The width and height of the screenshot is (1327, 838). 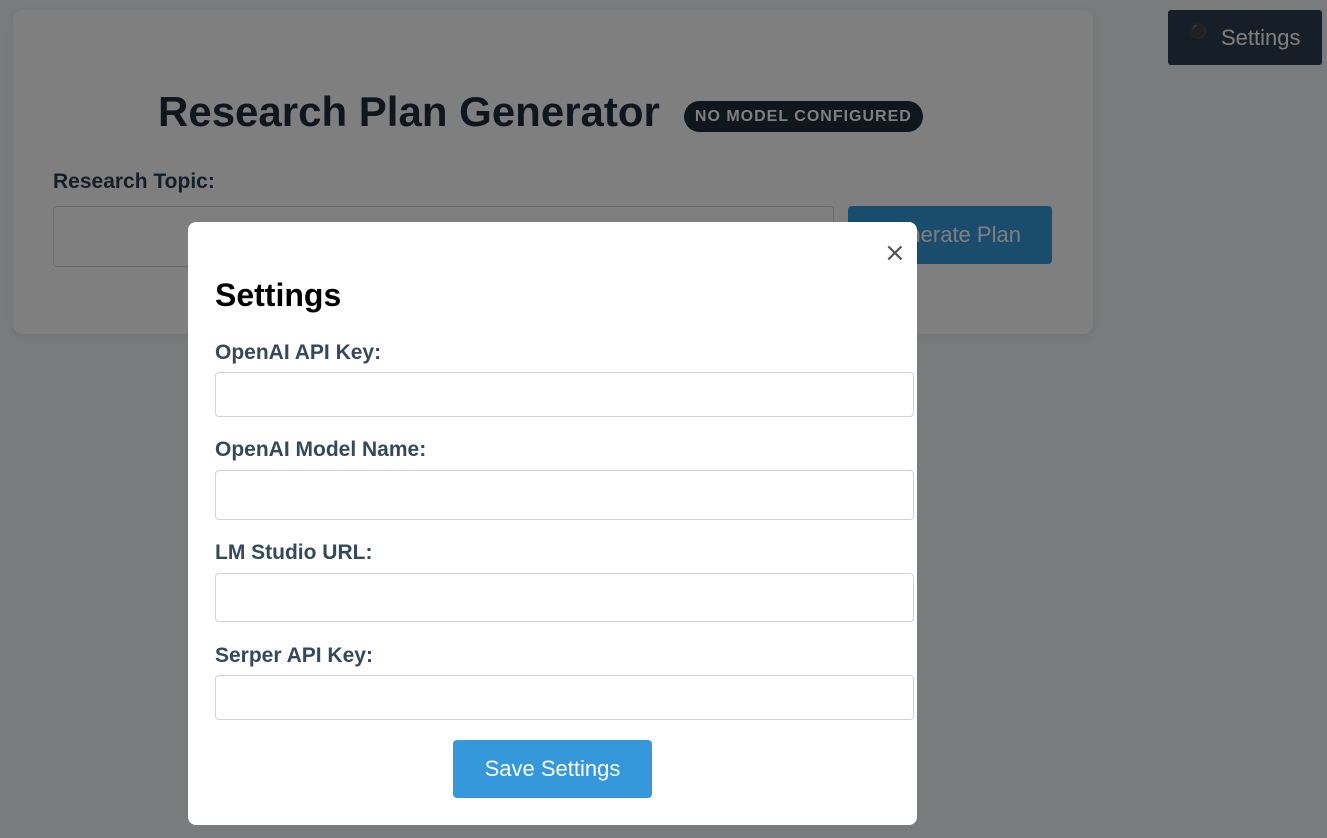 What do you see at coordinates (294, 655) in the screenshot?
I see `serper-api-key-label: Serper API Key:` at bounding box center [294, 655].